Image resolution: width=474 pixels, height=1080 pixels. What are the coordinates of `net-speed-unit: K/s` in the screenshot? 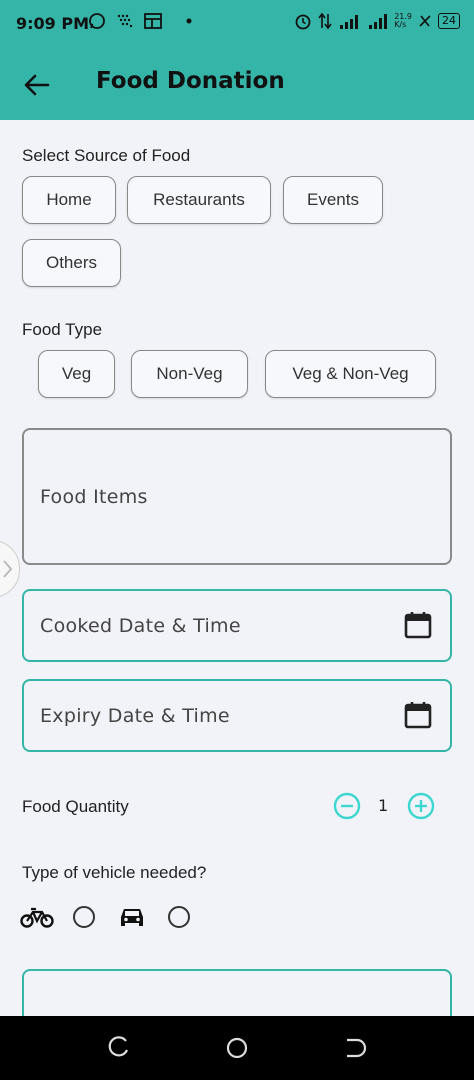 It's located at (400, 24).